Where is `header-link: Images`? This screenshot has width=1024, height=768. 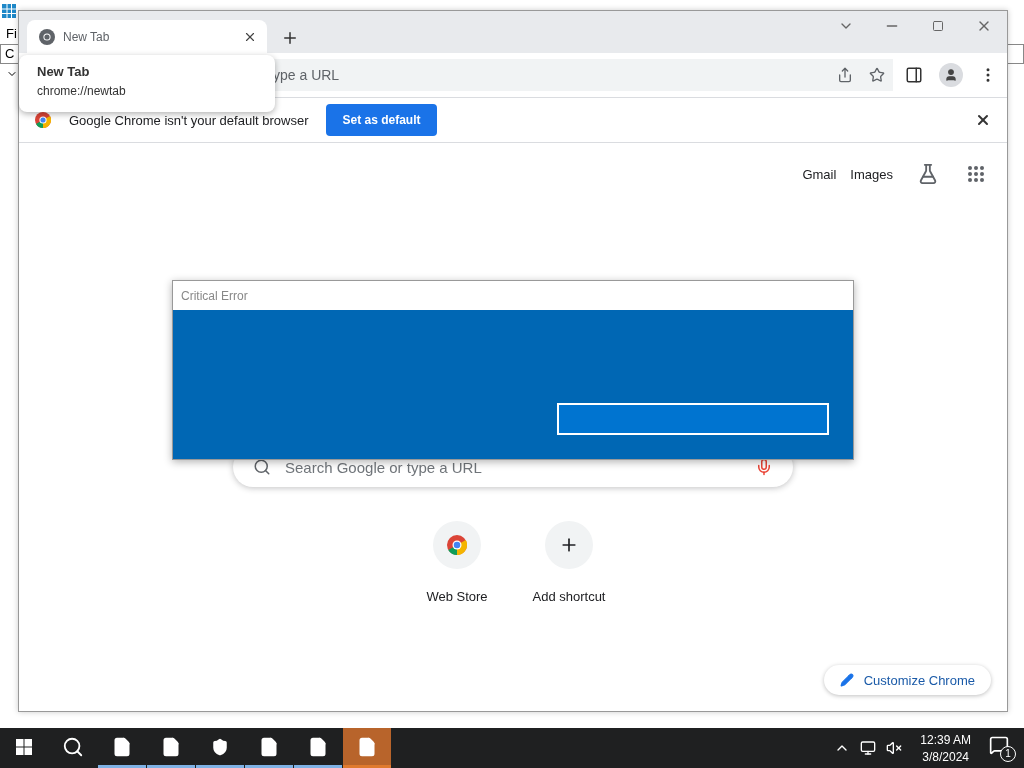 header-link: Images is located at coordinates (871, 174).